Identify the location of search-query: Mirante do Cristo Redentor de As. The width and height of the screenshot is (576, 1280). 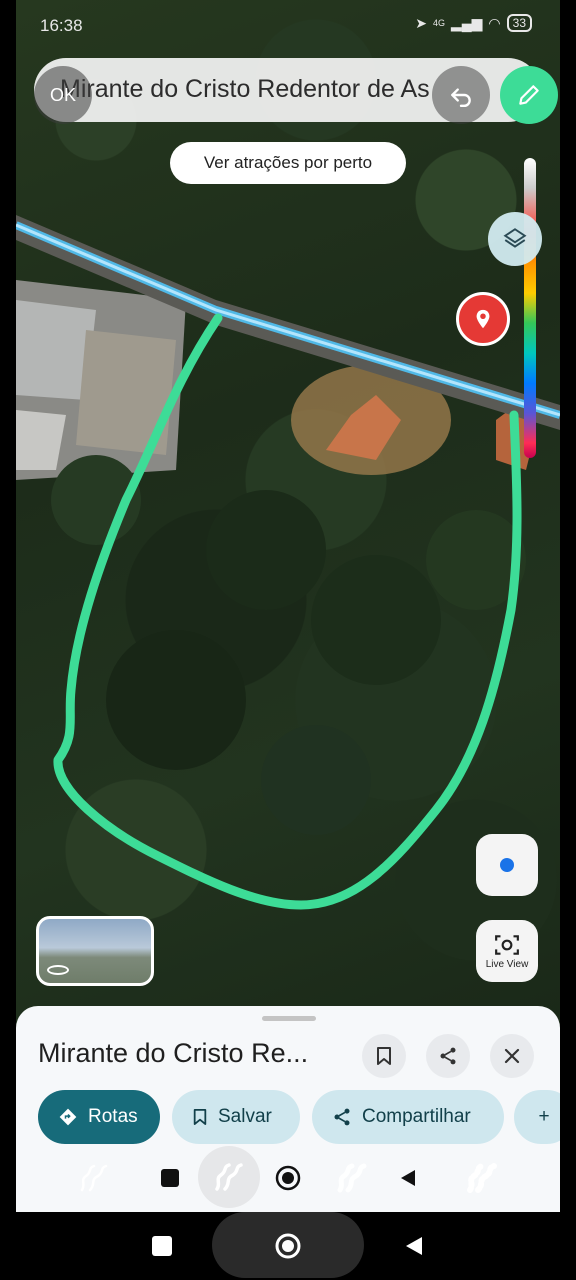
(260, 89).